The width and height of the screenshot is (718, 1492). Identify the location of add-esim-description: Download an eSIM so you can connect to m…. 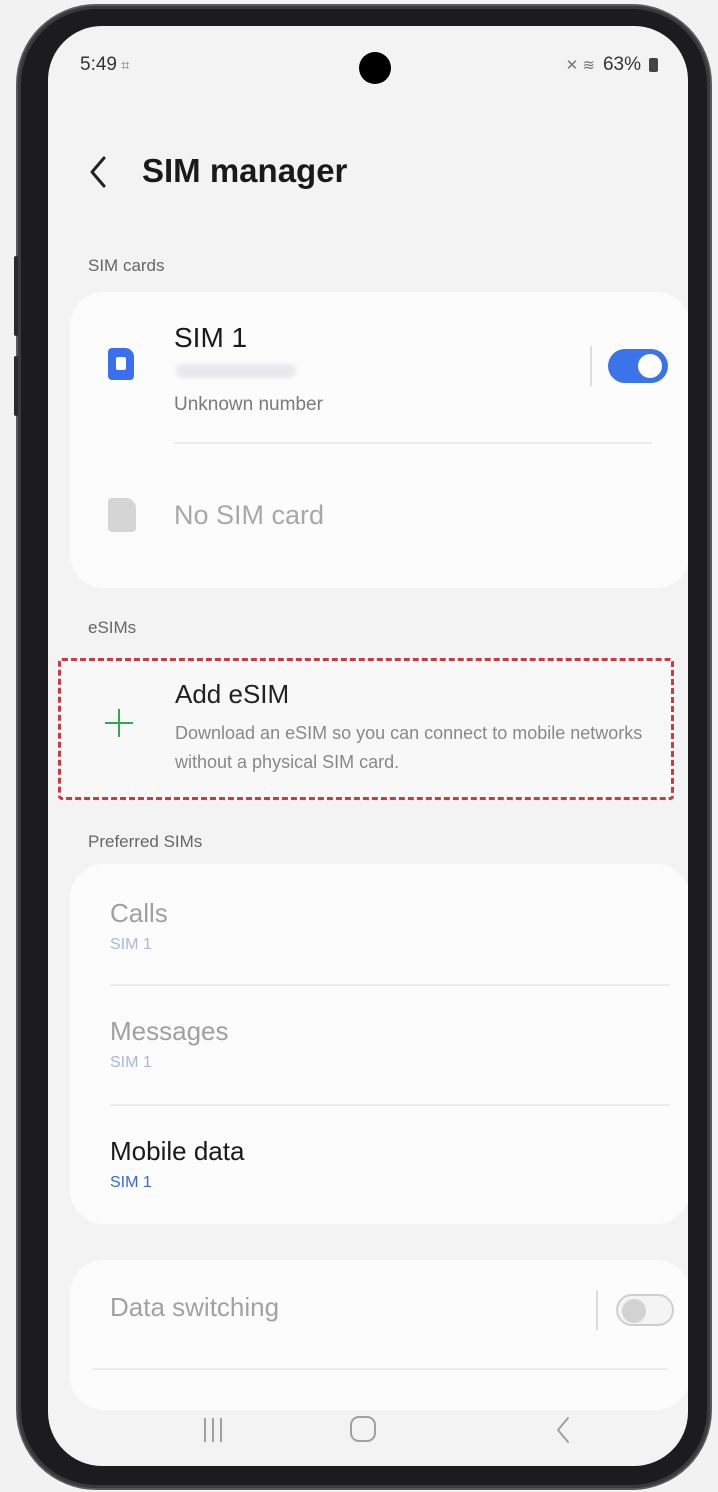
(409, 747).